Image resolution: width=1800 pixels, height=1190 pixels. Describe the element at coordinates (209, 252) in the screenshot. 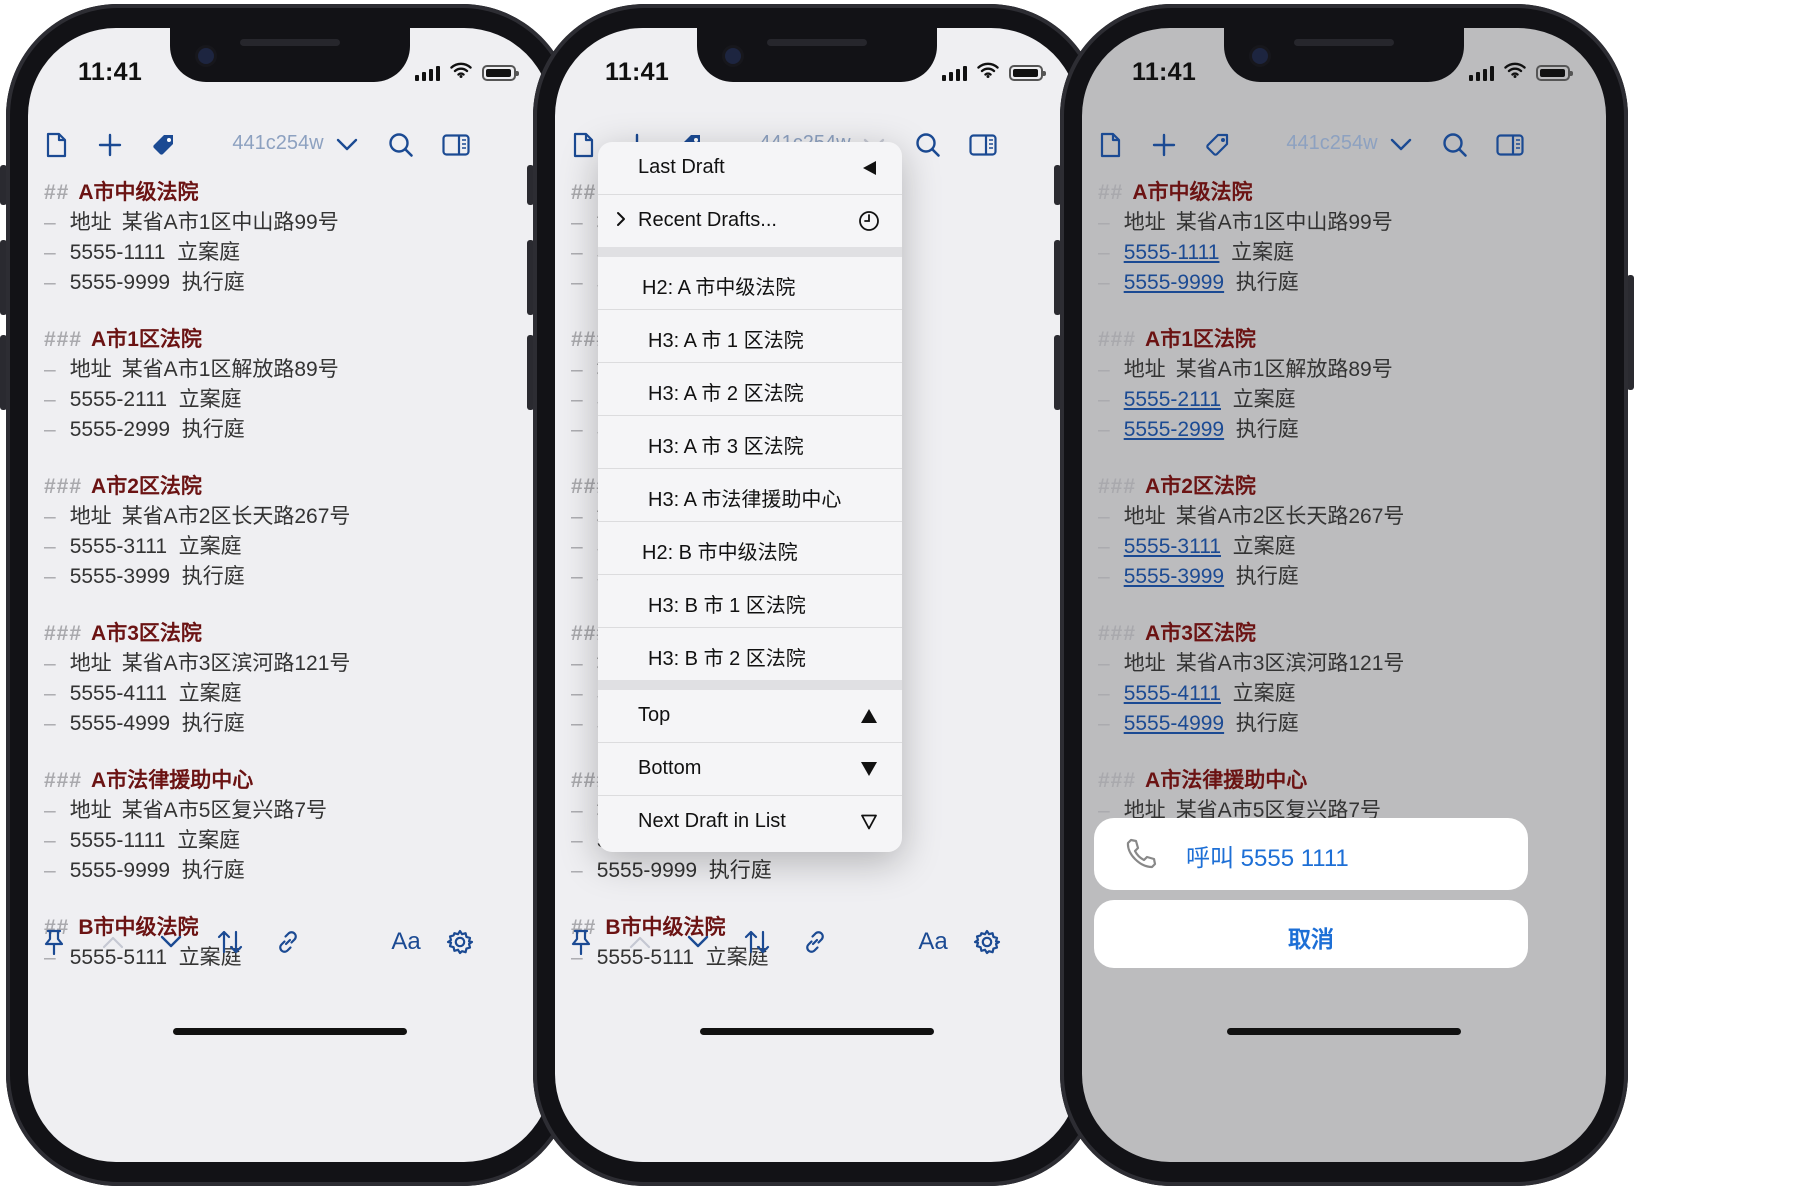

I see `phone-desc: 立案庭` at that location.